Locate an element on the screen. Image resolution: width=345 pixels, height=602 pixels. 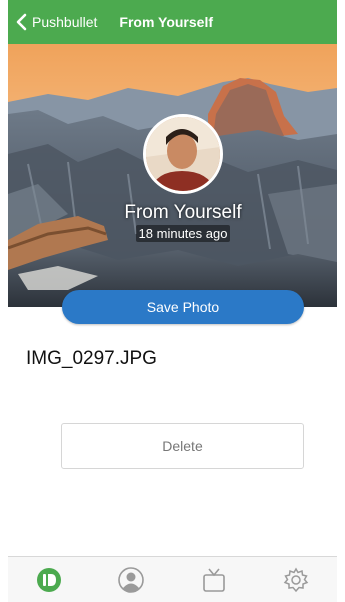
tab-contacts is located at coordinates (131, 580).